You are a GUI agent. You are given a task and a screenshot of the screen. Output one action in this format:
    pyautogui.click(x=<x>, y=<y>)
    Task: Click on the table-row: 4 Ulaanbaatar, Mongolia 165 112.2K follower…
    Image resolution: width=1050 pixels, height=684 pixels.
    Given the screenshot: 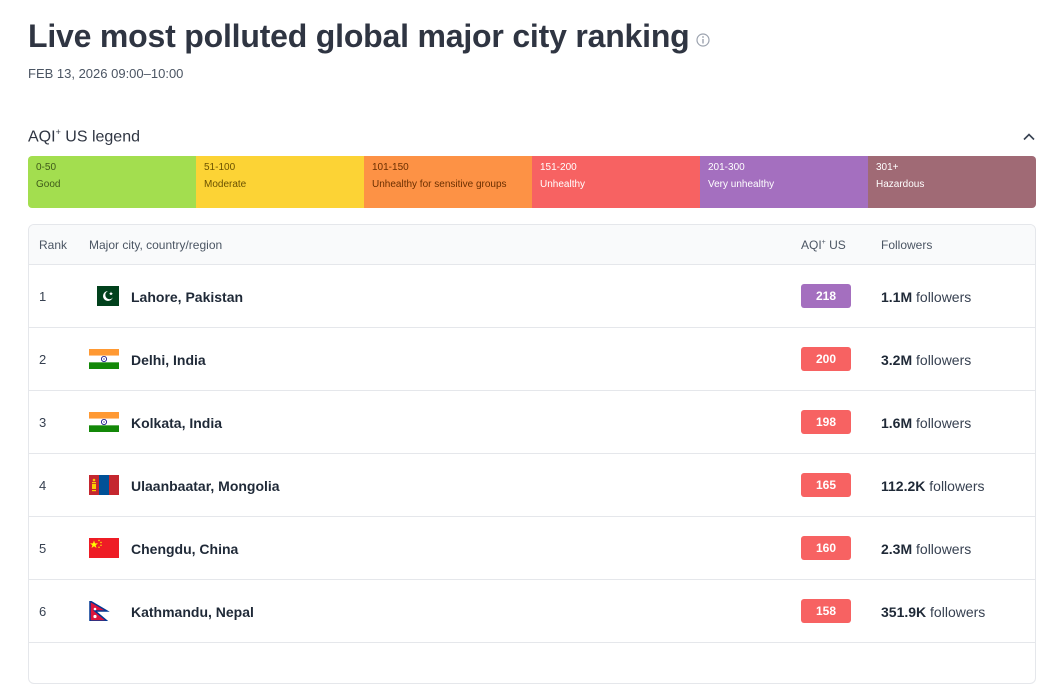 What is the action you would take?
    pyautogui.click(x=532, y=485)
    